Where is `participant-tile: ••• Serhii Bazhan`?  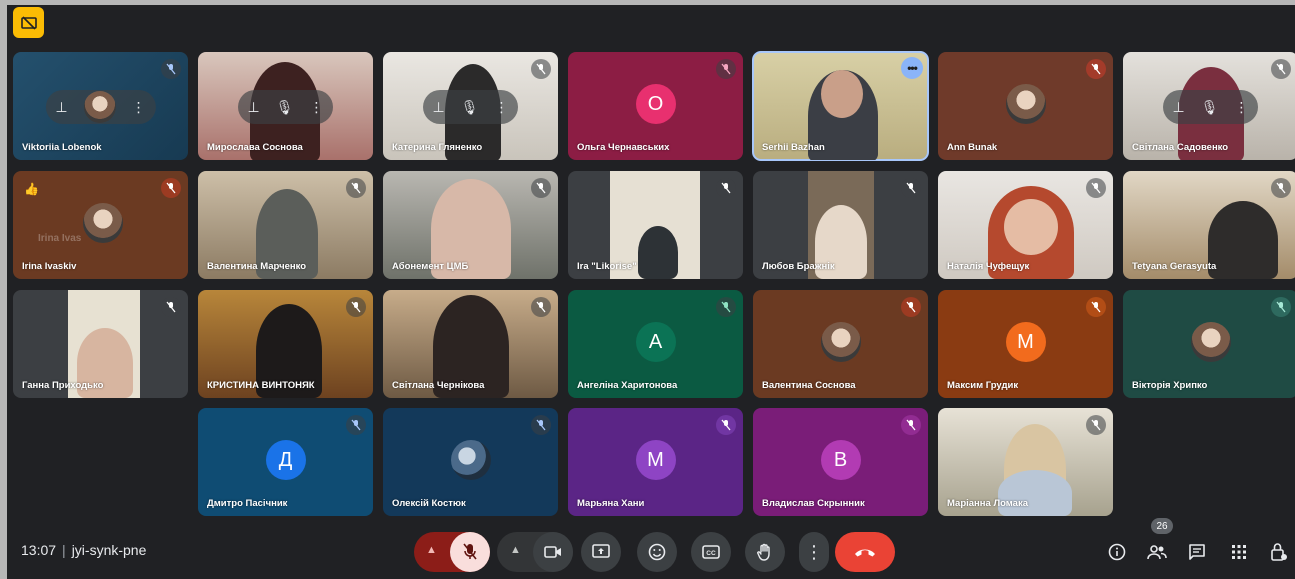 participant-tile: ••• Serhii Bazhan is located at coordinates (840, 106).